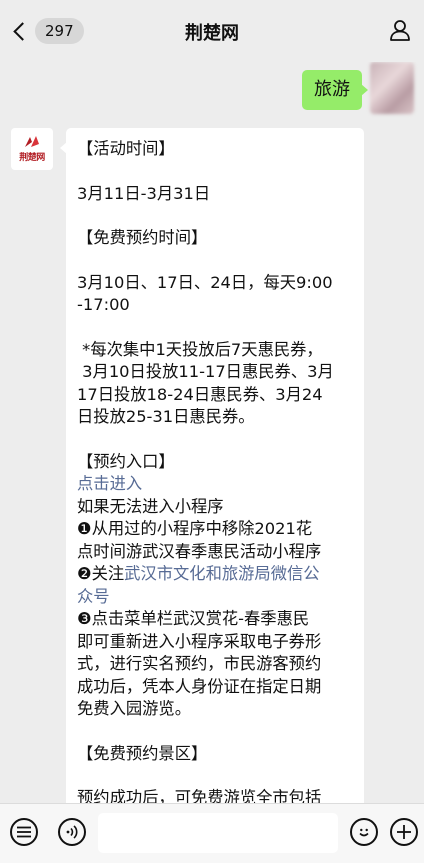 Image resolution: width=424 pixels, height=863 pixels. Describe the element at coordinates (193, 618) in the screenshot. I see `step-line: ❸点击菜单栏武汉赏花-春季惠民` at that location.